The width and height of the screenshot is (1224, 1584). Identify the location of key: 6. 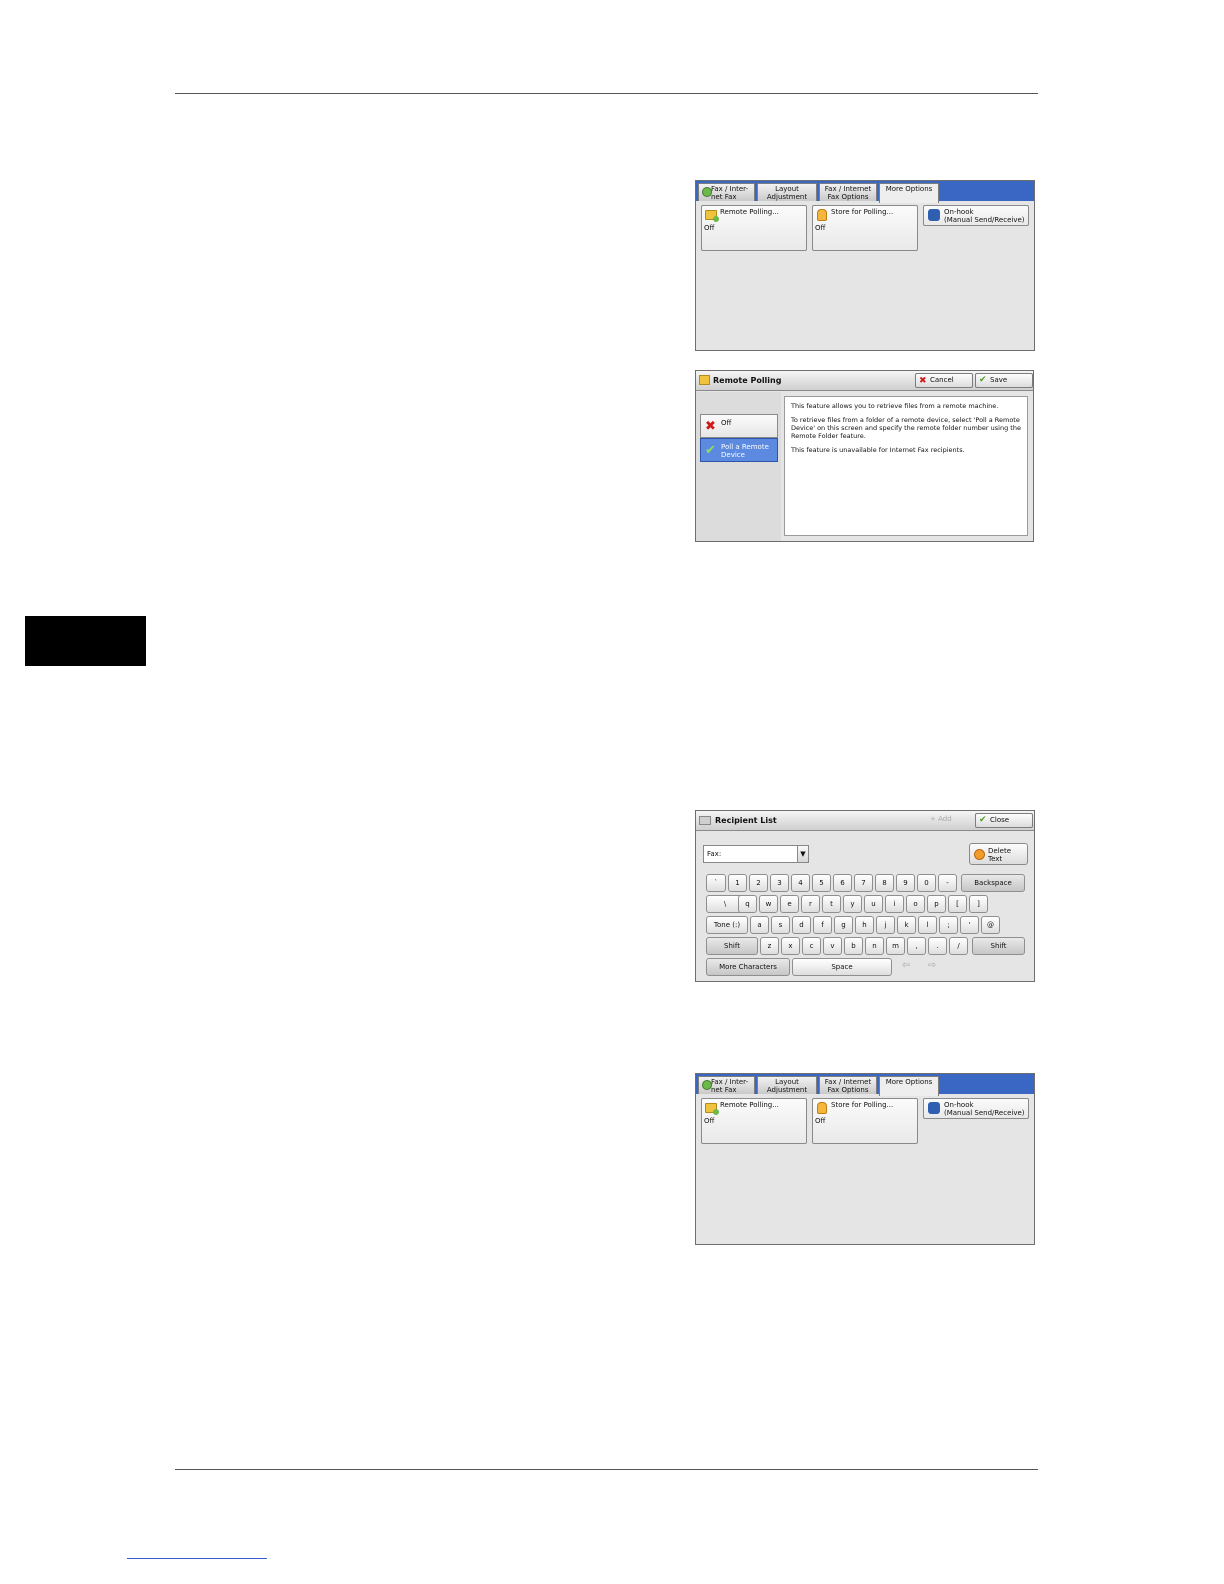
(842, 883).